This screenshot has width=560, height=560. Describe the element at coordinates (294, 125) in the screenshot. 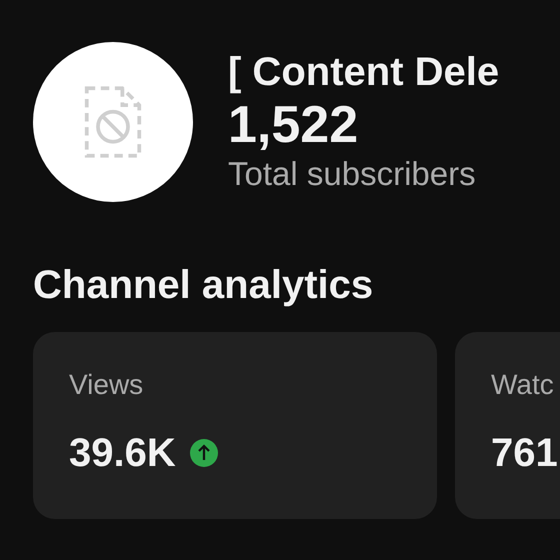

I see `subscriber-count: 1,522` at that location.